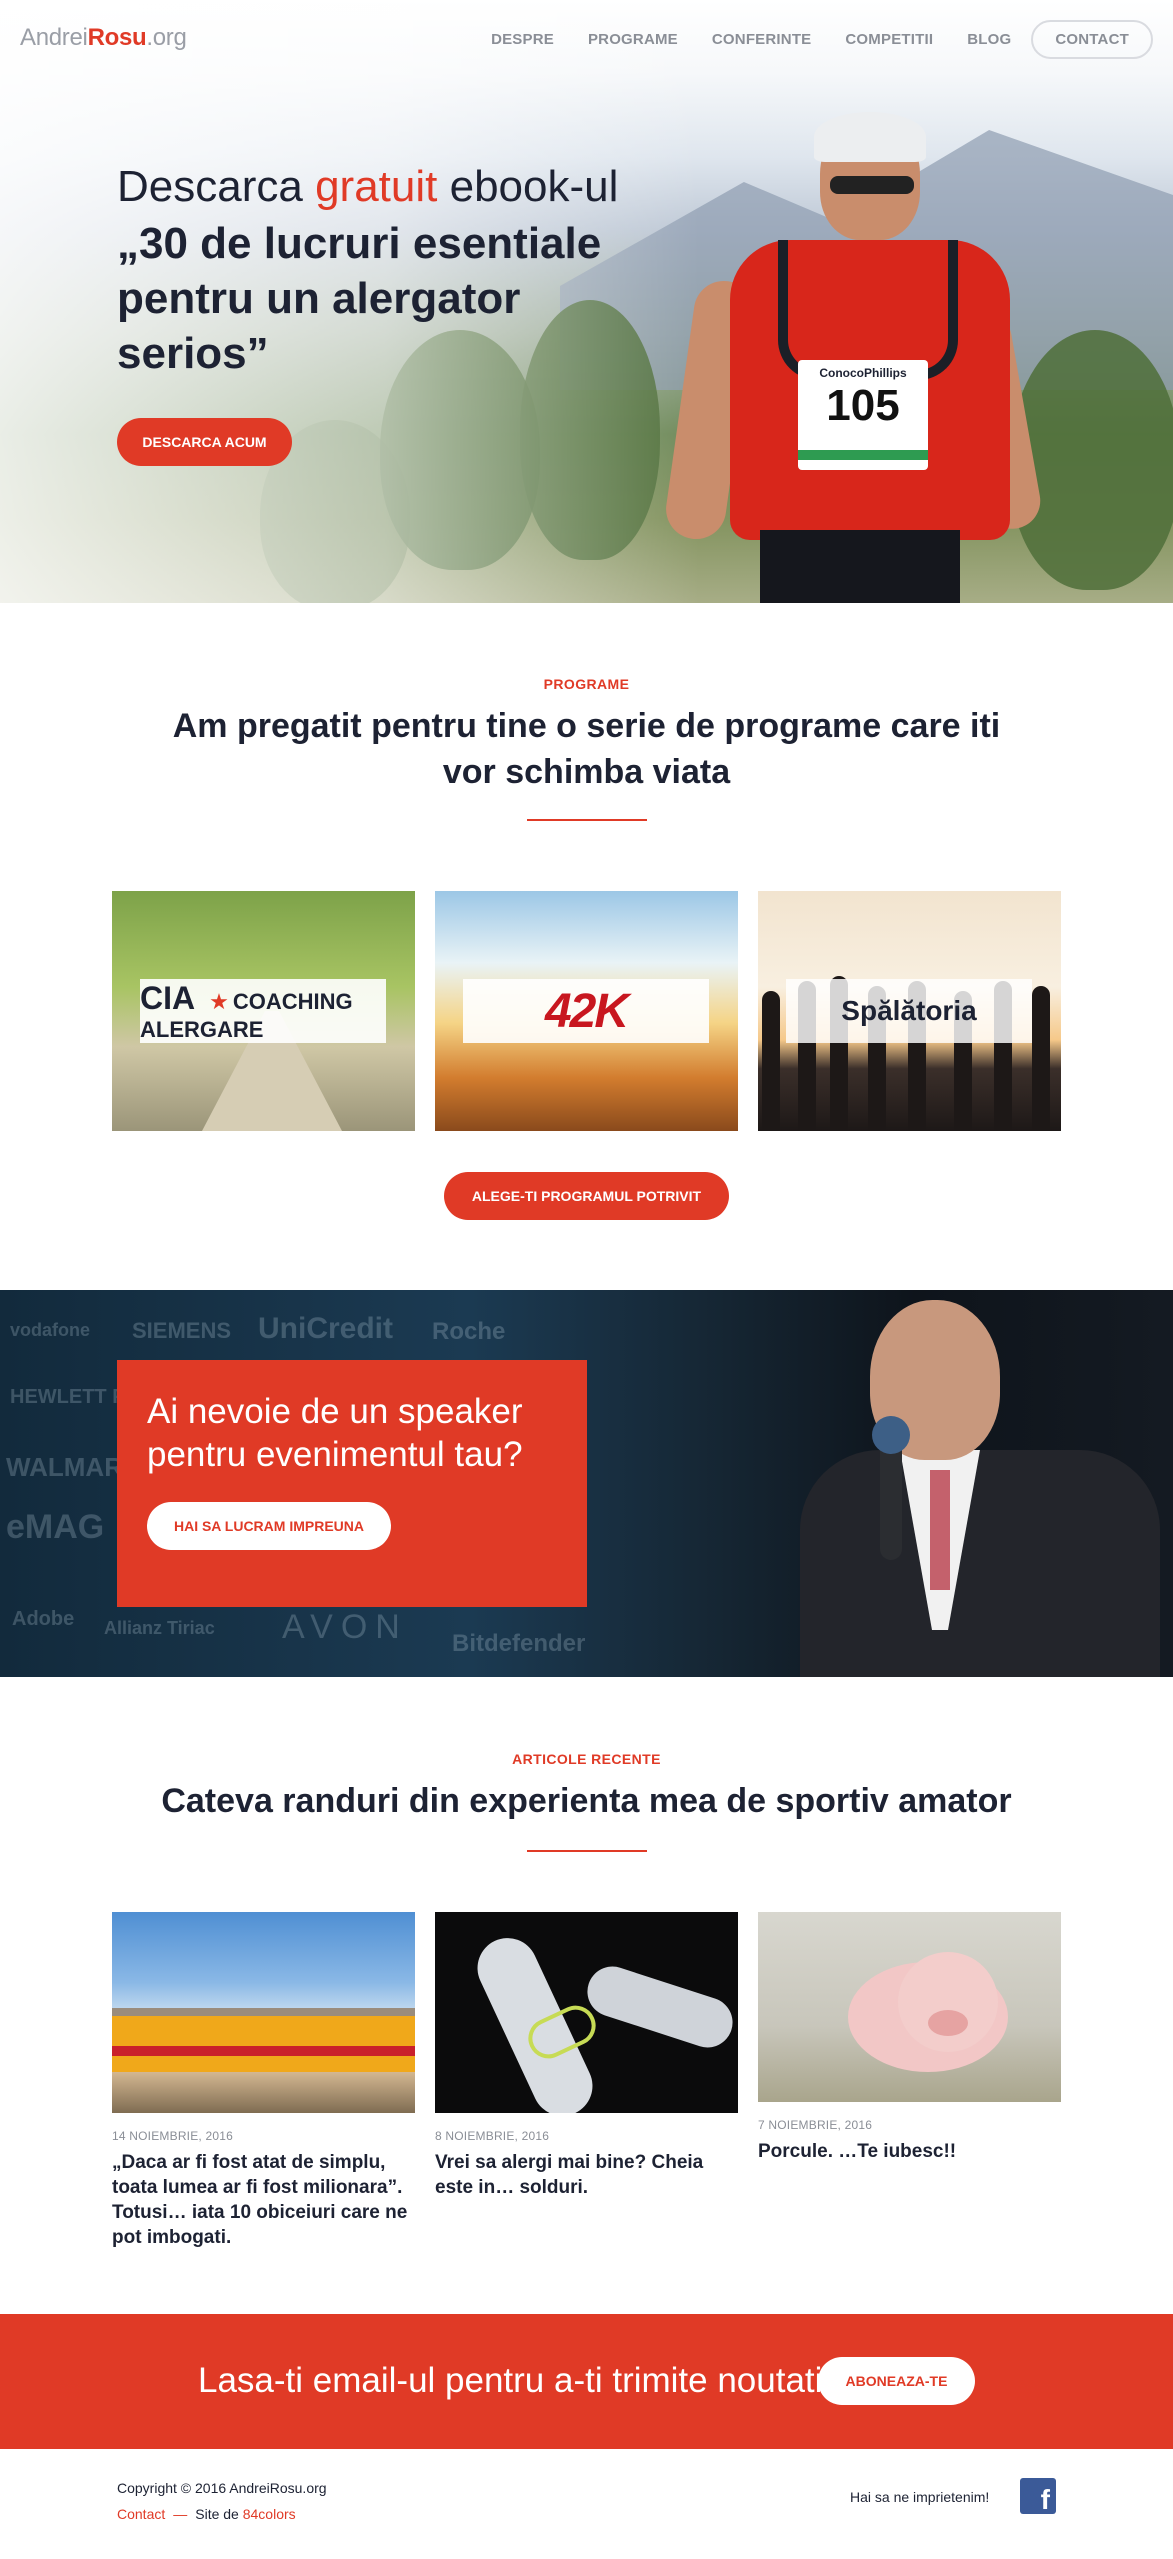 This screenshot has width=1173, height=2559. I want to click on bib-number: 105, so click(863, 405).